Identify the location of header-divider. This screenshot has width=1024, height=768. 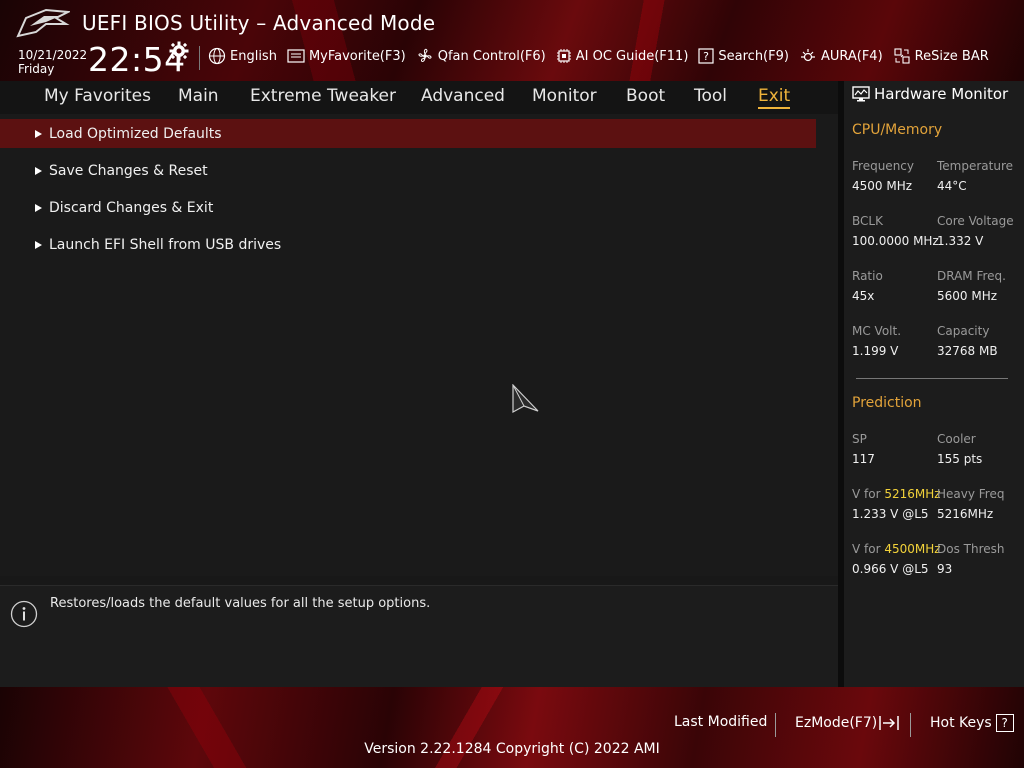
(199, 58).